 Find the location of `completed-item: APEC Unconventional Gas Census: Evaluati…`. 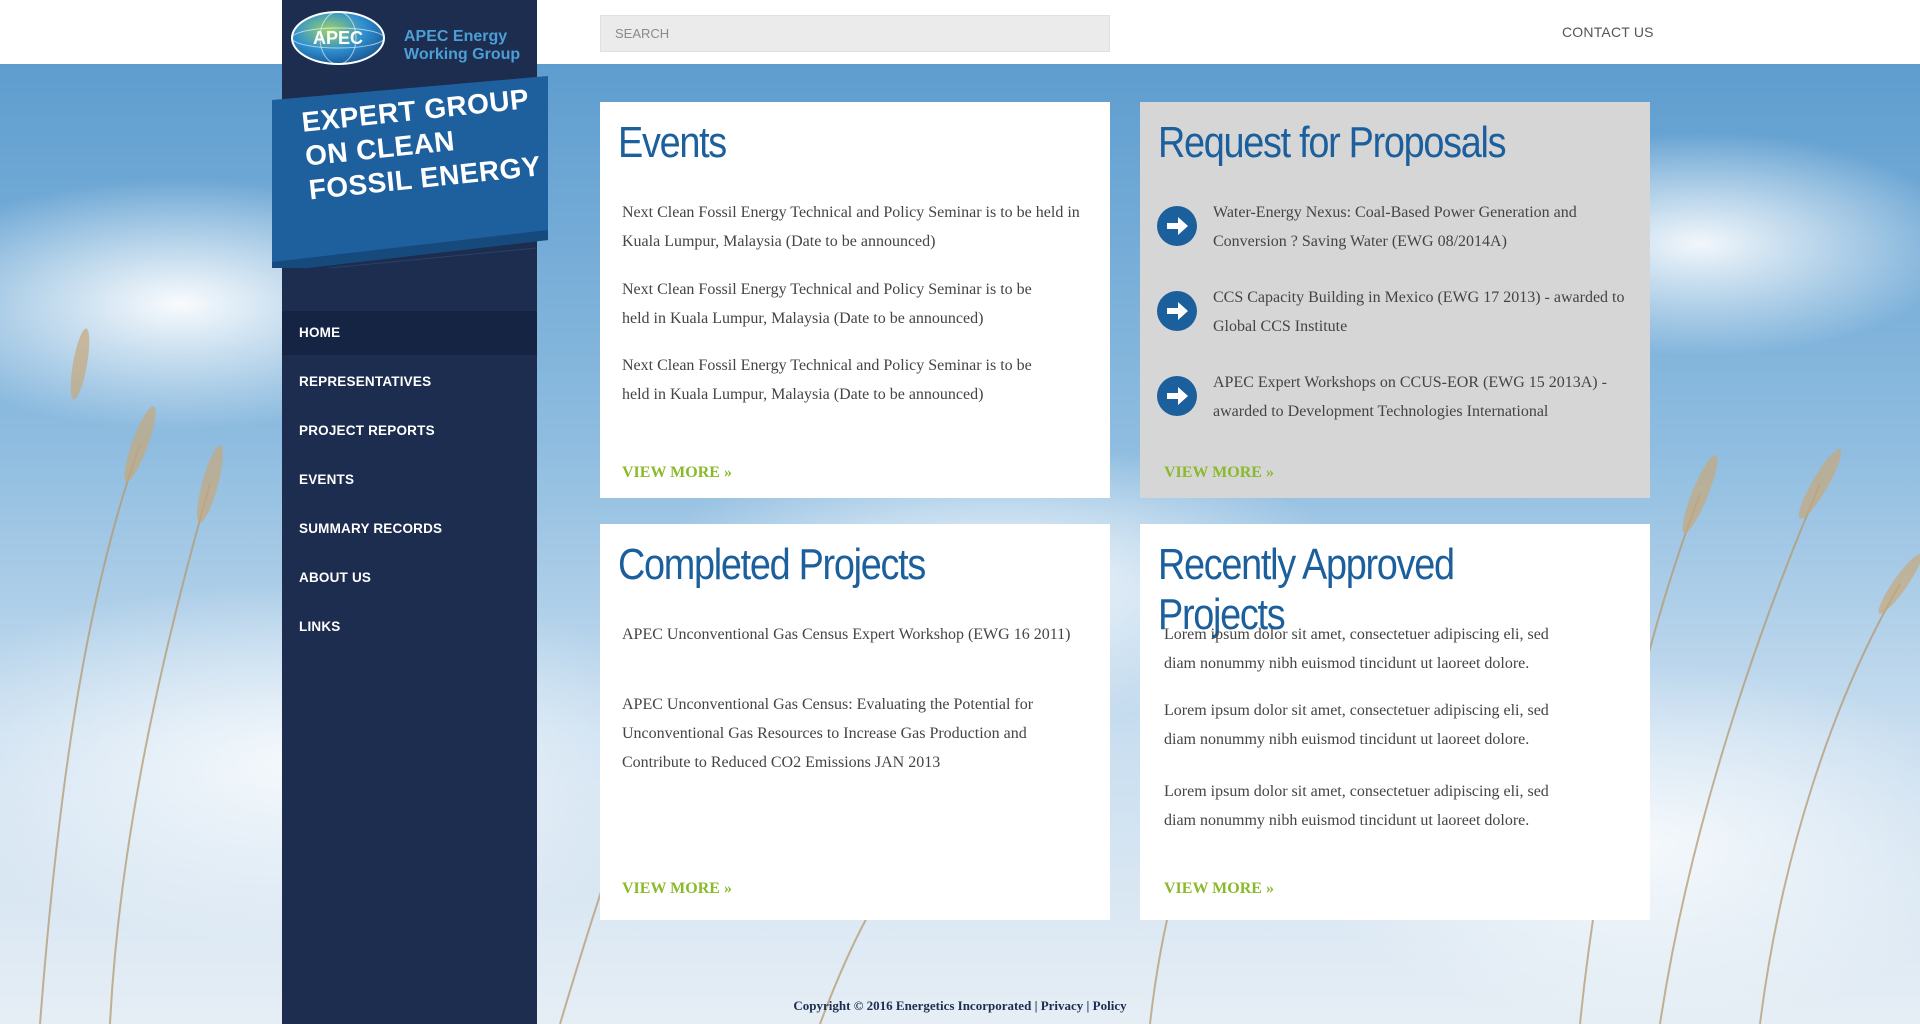

completed-item: APEC Unconventional Gas Census: Evaluati… is located at coordinates (847, 733).